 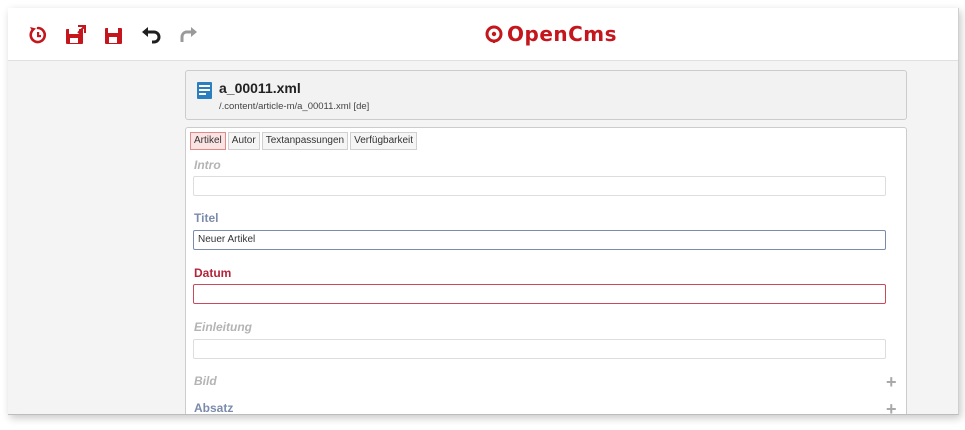 What do you see at coordinates (75, 35) in the screenshot?
I see `save-exit-icon` at bounding box center [75, 35].